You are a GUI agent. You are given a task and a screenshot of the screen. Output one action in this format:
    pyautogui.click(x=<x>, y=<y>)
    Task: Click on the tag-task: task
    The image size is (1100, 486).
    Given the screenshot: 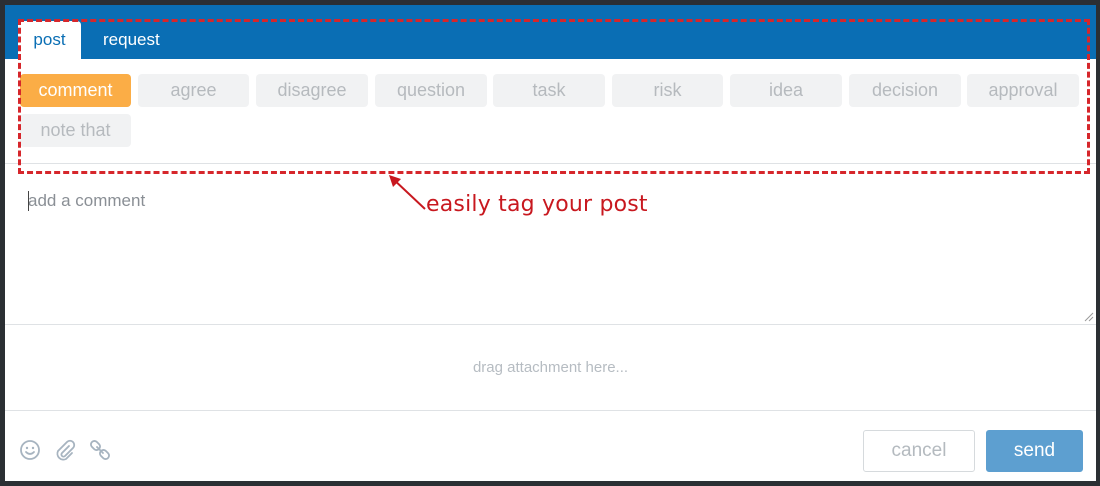 What is the action you would take?
    pyautogui.click(x=549, y=90)
    